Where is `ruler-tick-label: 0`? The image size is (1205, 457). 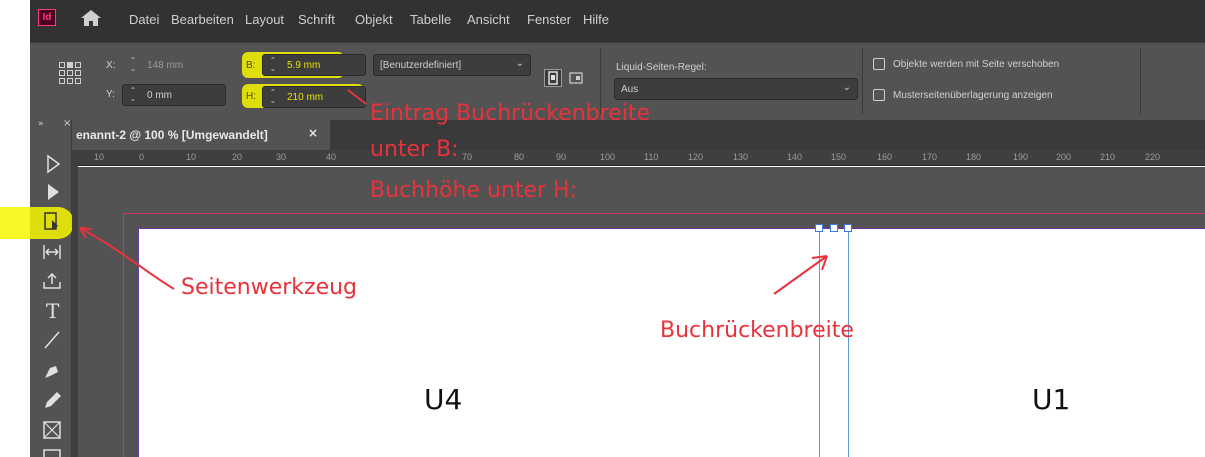
ruler-tick-label: 0 is located at coordinates (142, 157).